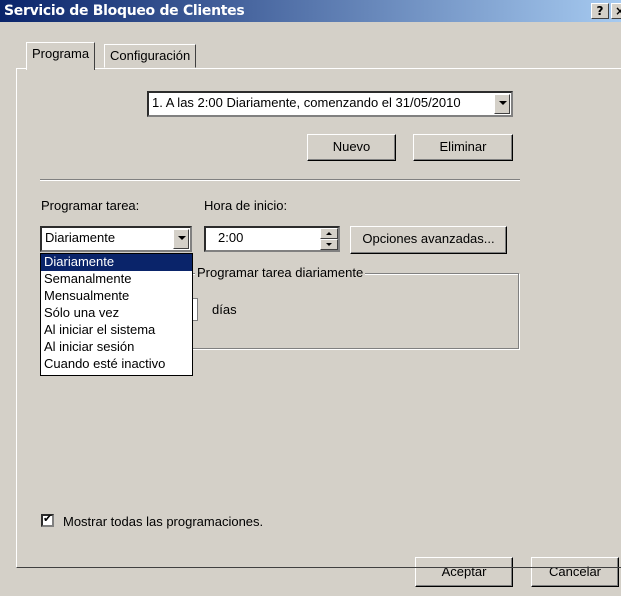  Describe the element at coordinates (280, 180) in the screenshot. I see `separator` at that location.